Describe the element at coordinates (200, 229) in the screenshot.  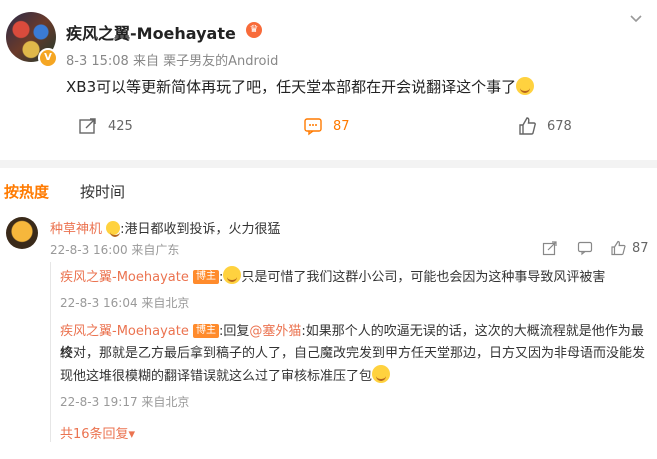
I see `comment-text: :港日都收到投诉，火力很猛` at that location.